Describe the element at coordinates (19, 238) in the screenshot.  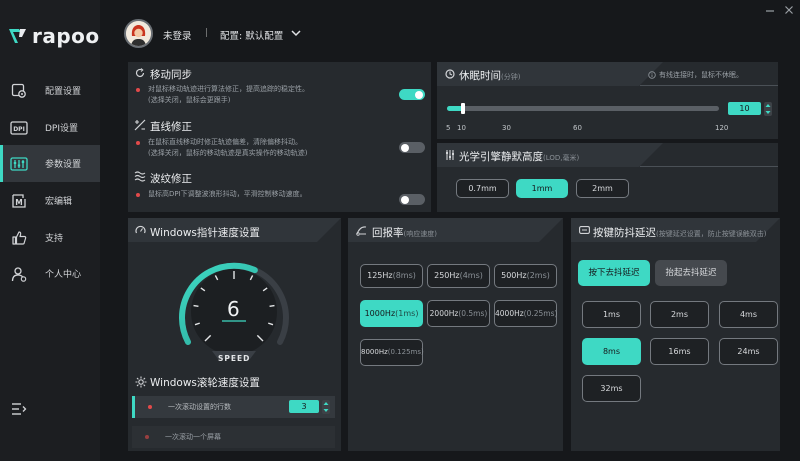
I see `thumbs-up-icon` at that location.